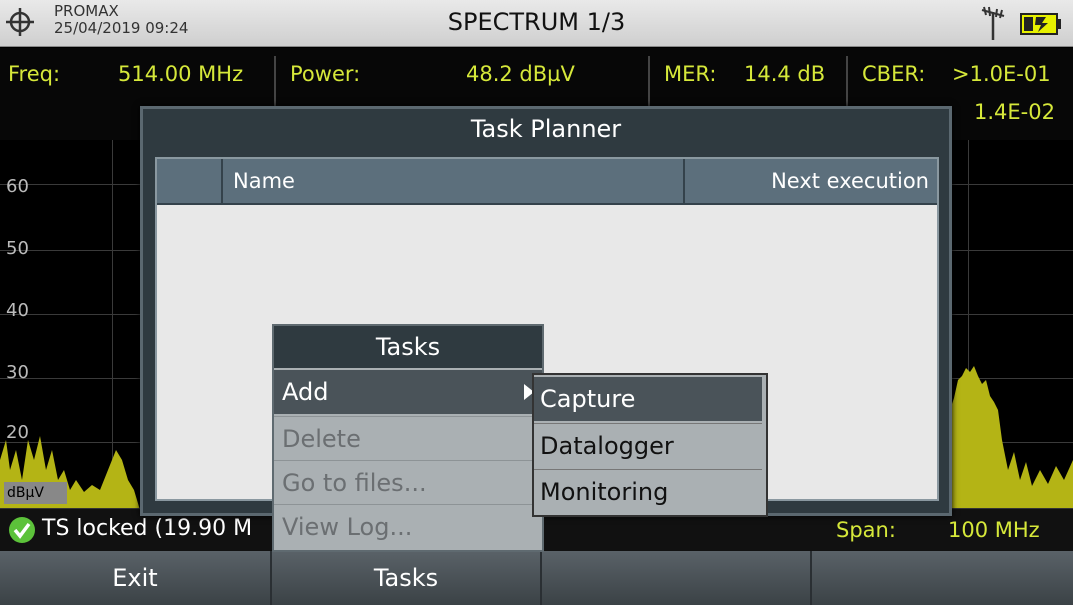 Image resolution: width=1073 pixels, height=605 pixels. What do you see at coordinates (894, 74) in the screenshot?
I see `cber-label: CBER:` at bounding box center [894, 74].